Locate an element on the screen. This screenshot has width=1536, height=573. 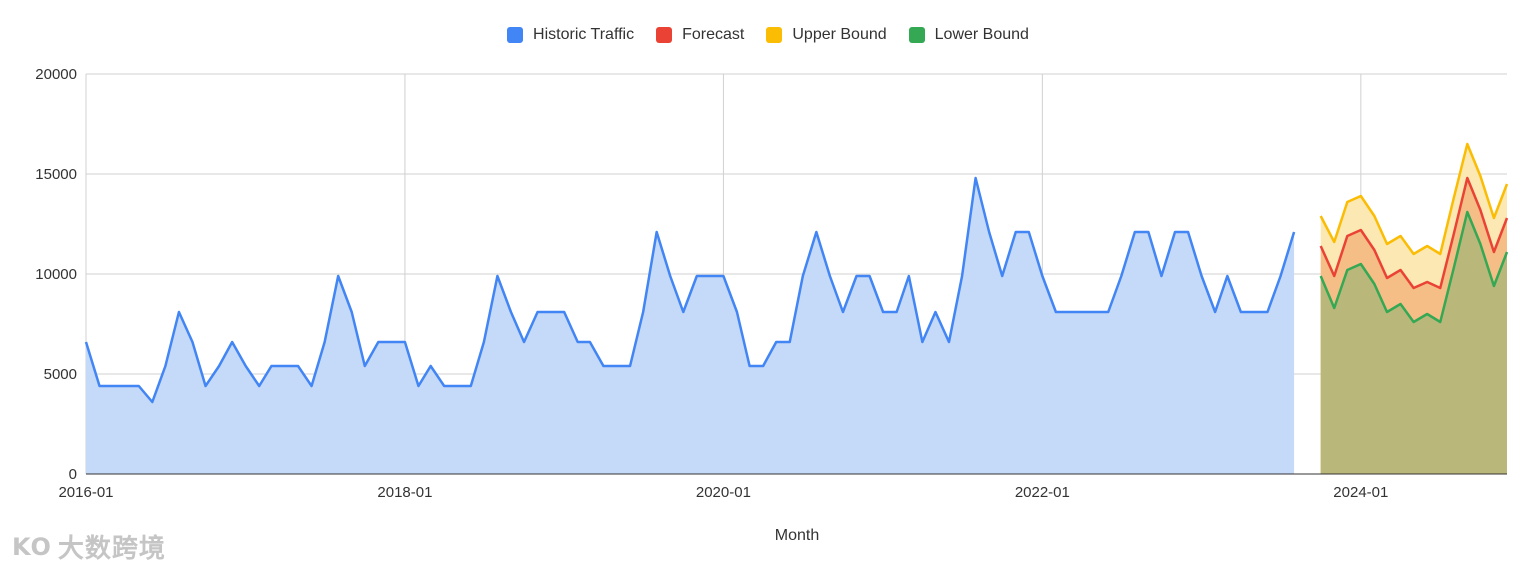
y-tick-label: 20000 is located at coordinates (56, 74).